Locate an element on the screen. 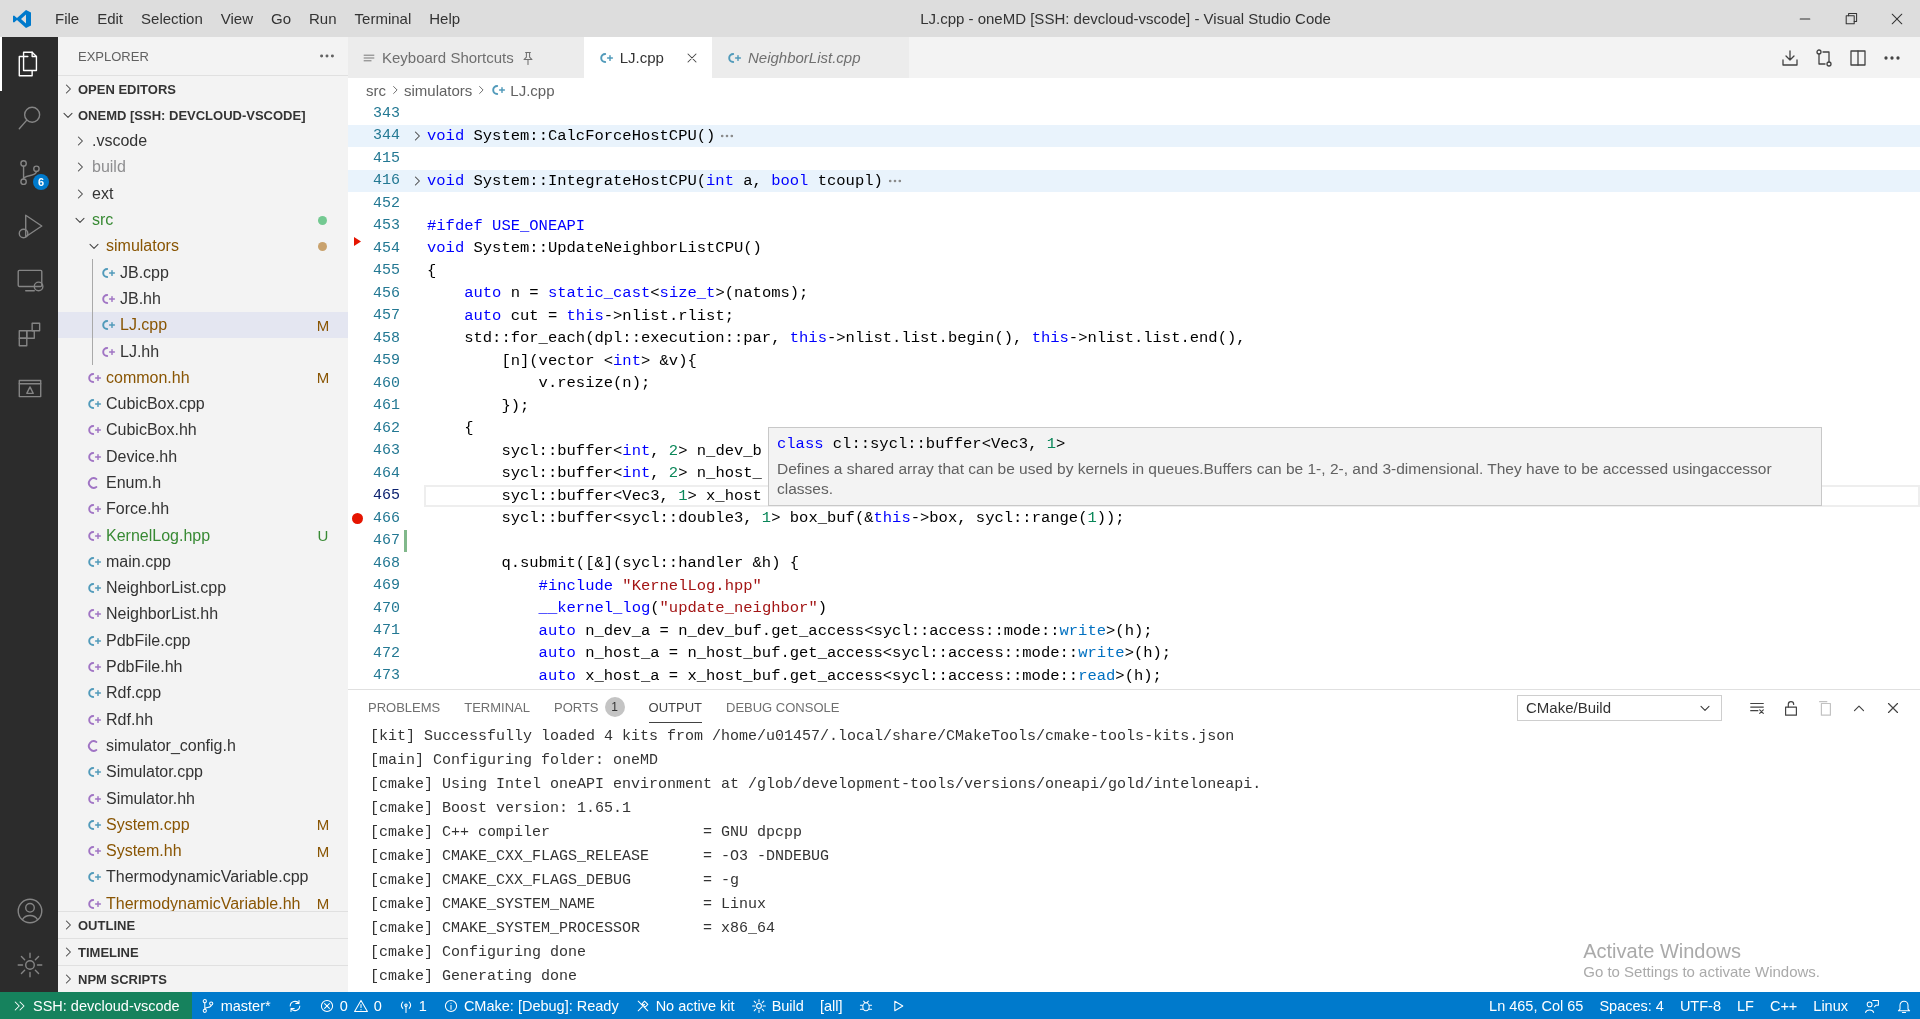 The height and width of the screenshot is (1019, 1920). file-tree-item: Rdf.cpp is located at coordinates (203, 693).